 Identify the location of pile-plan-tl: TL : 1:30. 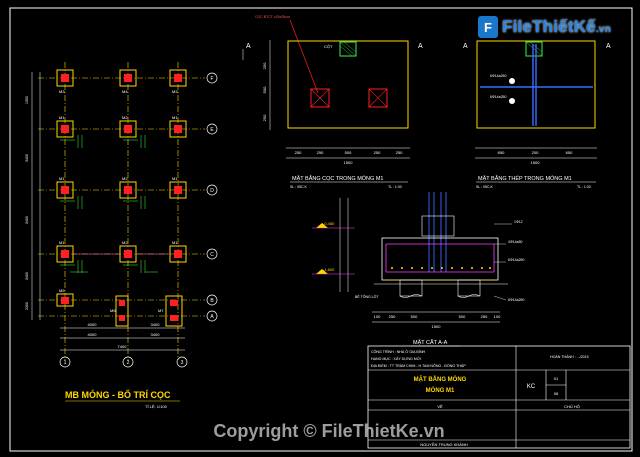
(395, 187).